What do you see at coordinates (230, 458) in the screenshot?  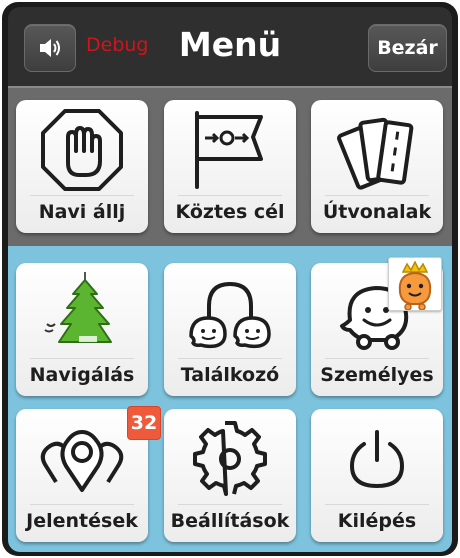 I see `gear-icon` at bounding box center [230, 458].